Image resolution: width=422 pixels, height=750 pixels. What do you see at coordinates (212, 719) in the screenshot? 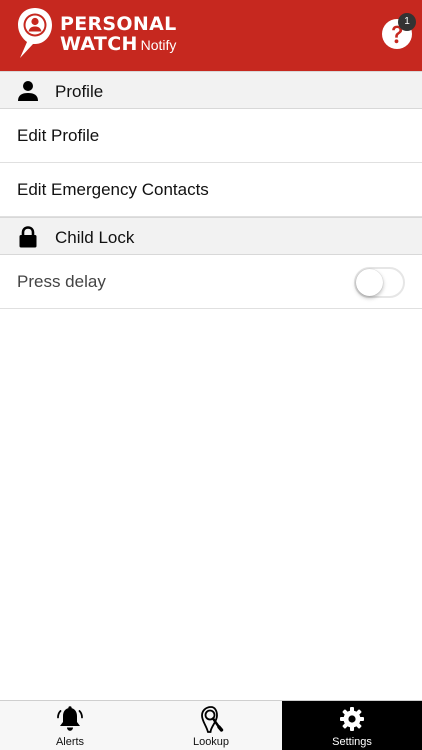
I see `pin-magnifier-icon` at bounding box center [212, 719].